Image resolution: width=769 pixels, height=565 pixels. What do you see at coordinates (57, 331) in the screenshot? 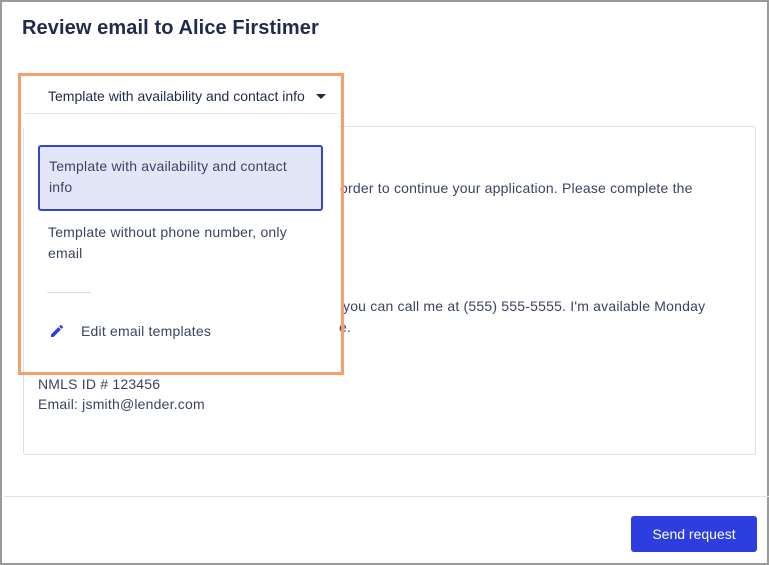
I see `pencil-icon` at bounding box center [57, 331].